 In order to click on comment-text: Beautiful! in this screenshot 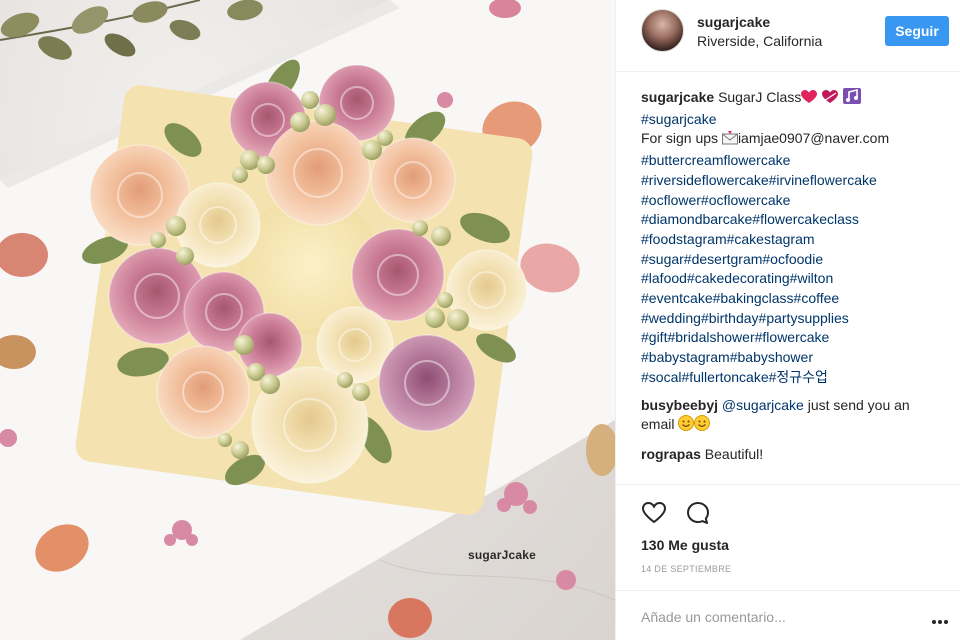, I will do `click(732, 453)`.